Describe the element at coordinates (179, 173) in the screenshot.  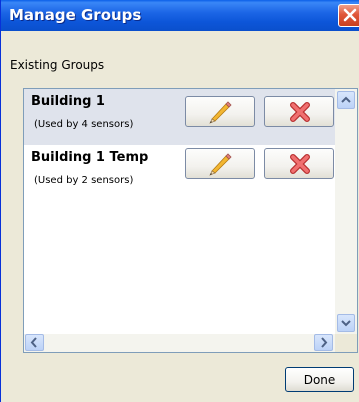
I see `list-item: Building 1 Temp (Used by 2 sensors)` at that location.